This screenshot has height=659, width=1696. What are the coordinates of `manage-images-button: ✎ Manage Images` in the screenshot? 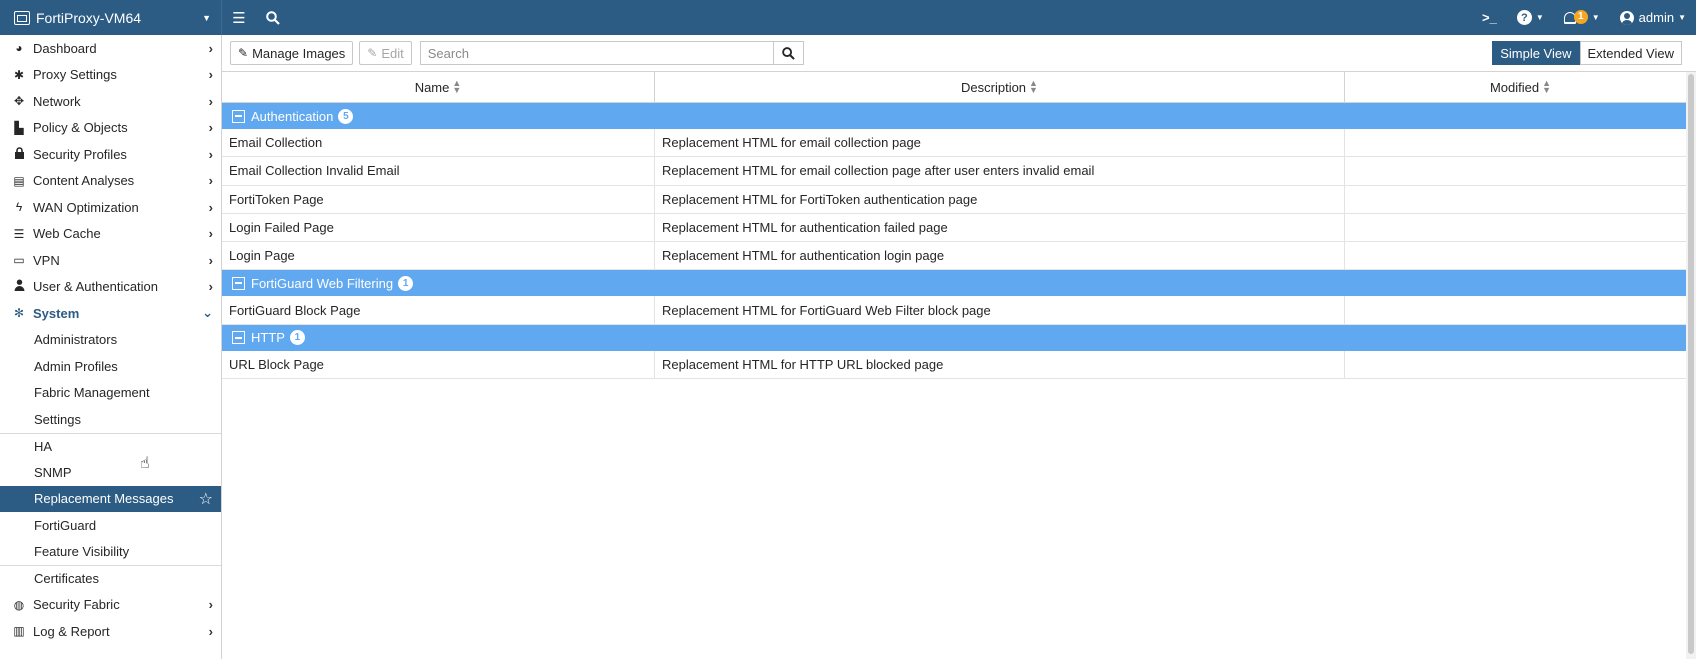 It's located at (292, 53).